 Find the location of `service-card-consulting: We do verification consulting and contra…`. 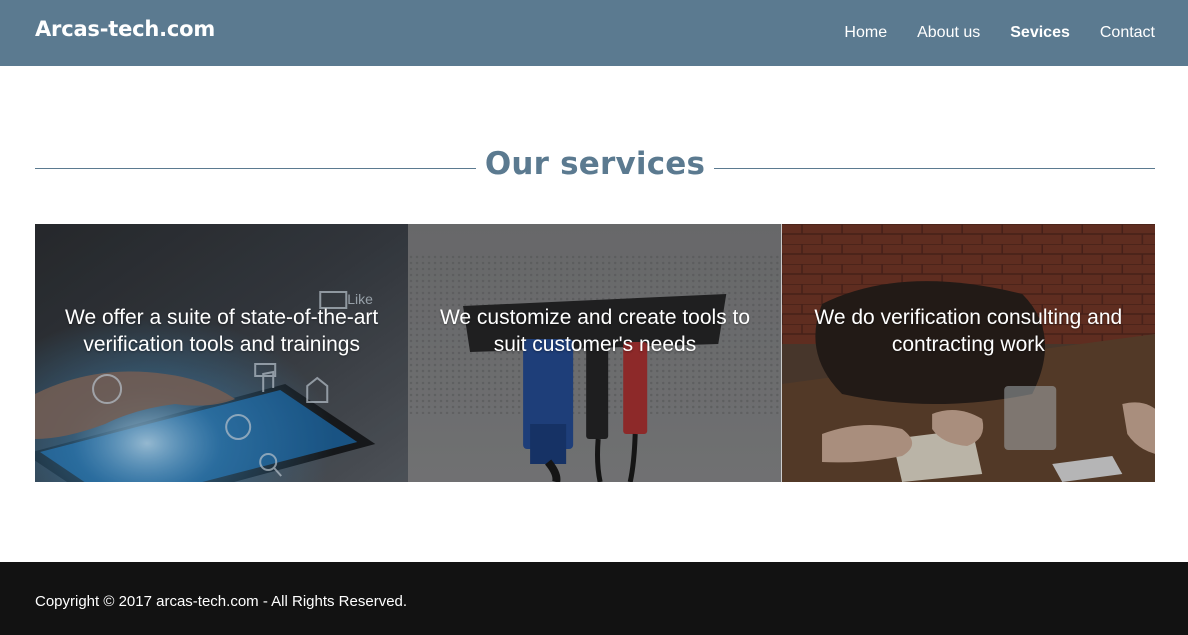

service-card-consulting: We do verification consulting and contra… is located at coordinates (968, 353).